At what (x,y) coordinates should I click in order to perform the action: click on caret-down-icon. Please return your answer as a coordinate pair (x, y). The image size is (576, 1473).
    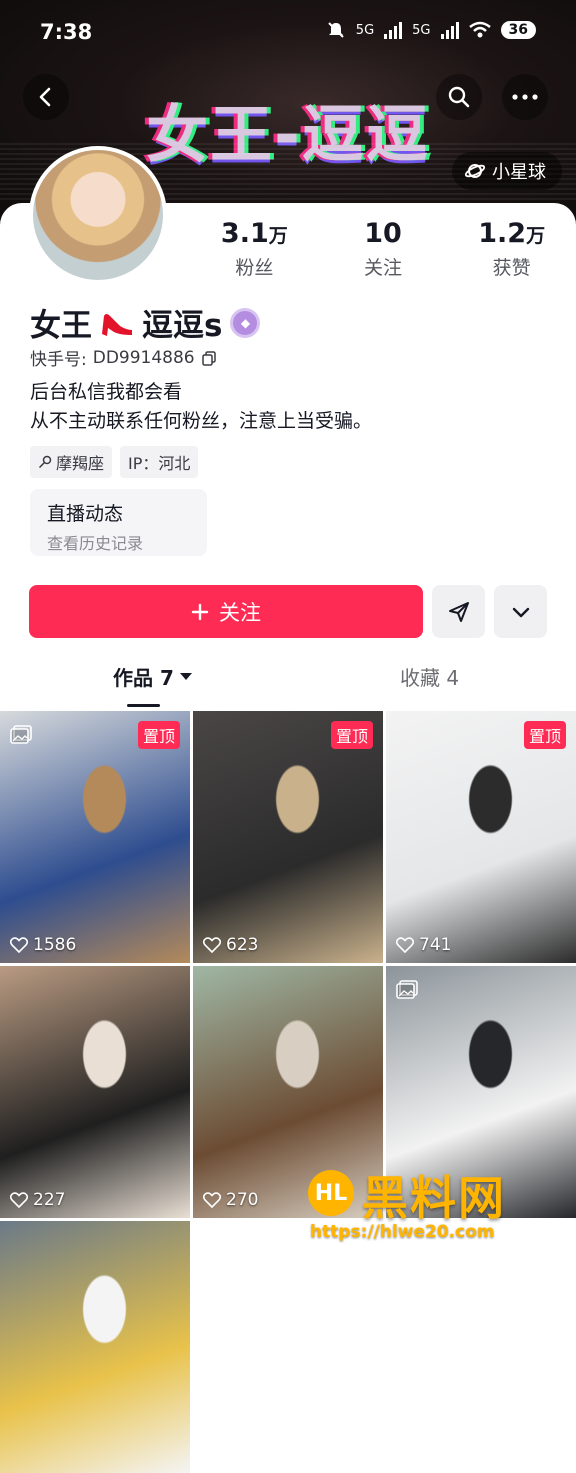
    Looking at the image, I should click on (185, 676).